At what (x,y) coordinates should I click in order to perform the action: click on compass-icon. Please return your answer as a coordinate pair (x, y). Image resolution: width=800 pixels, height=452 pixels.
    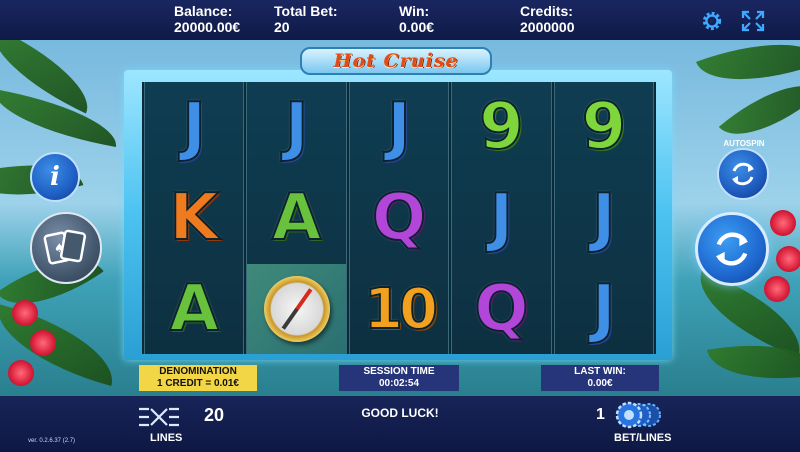
    Looking at the image, I should click on (296, 309).